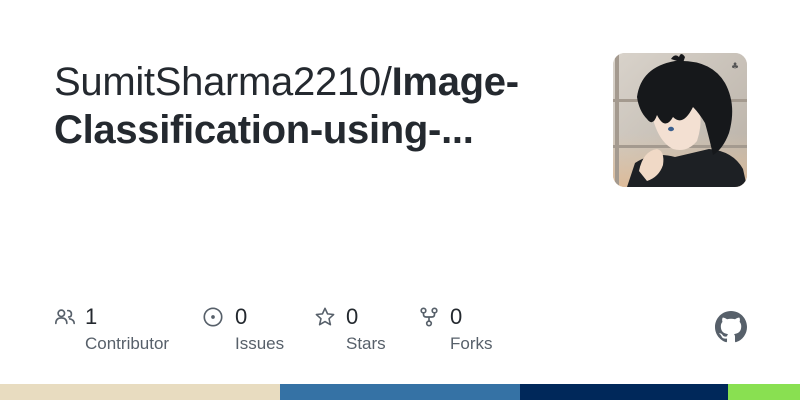  I want to click on issue-opened-icon, so click(213, 317).